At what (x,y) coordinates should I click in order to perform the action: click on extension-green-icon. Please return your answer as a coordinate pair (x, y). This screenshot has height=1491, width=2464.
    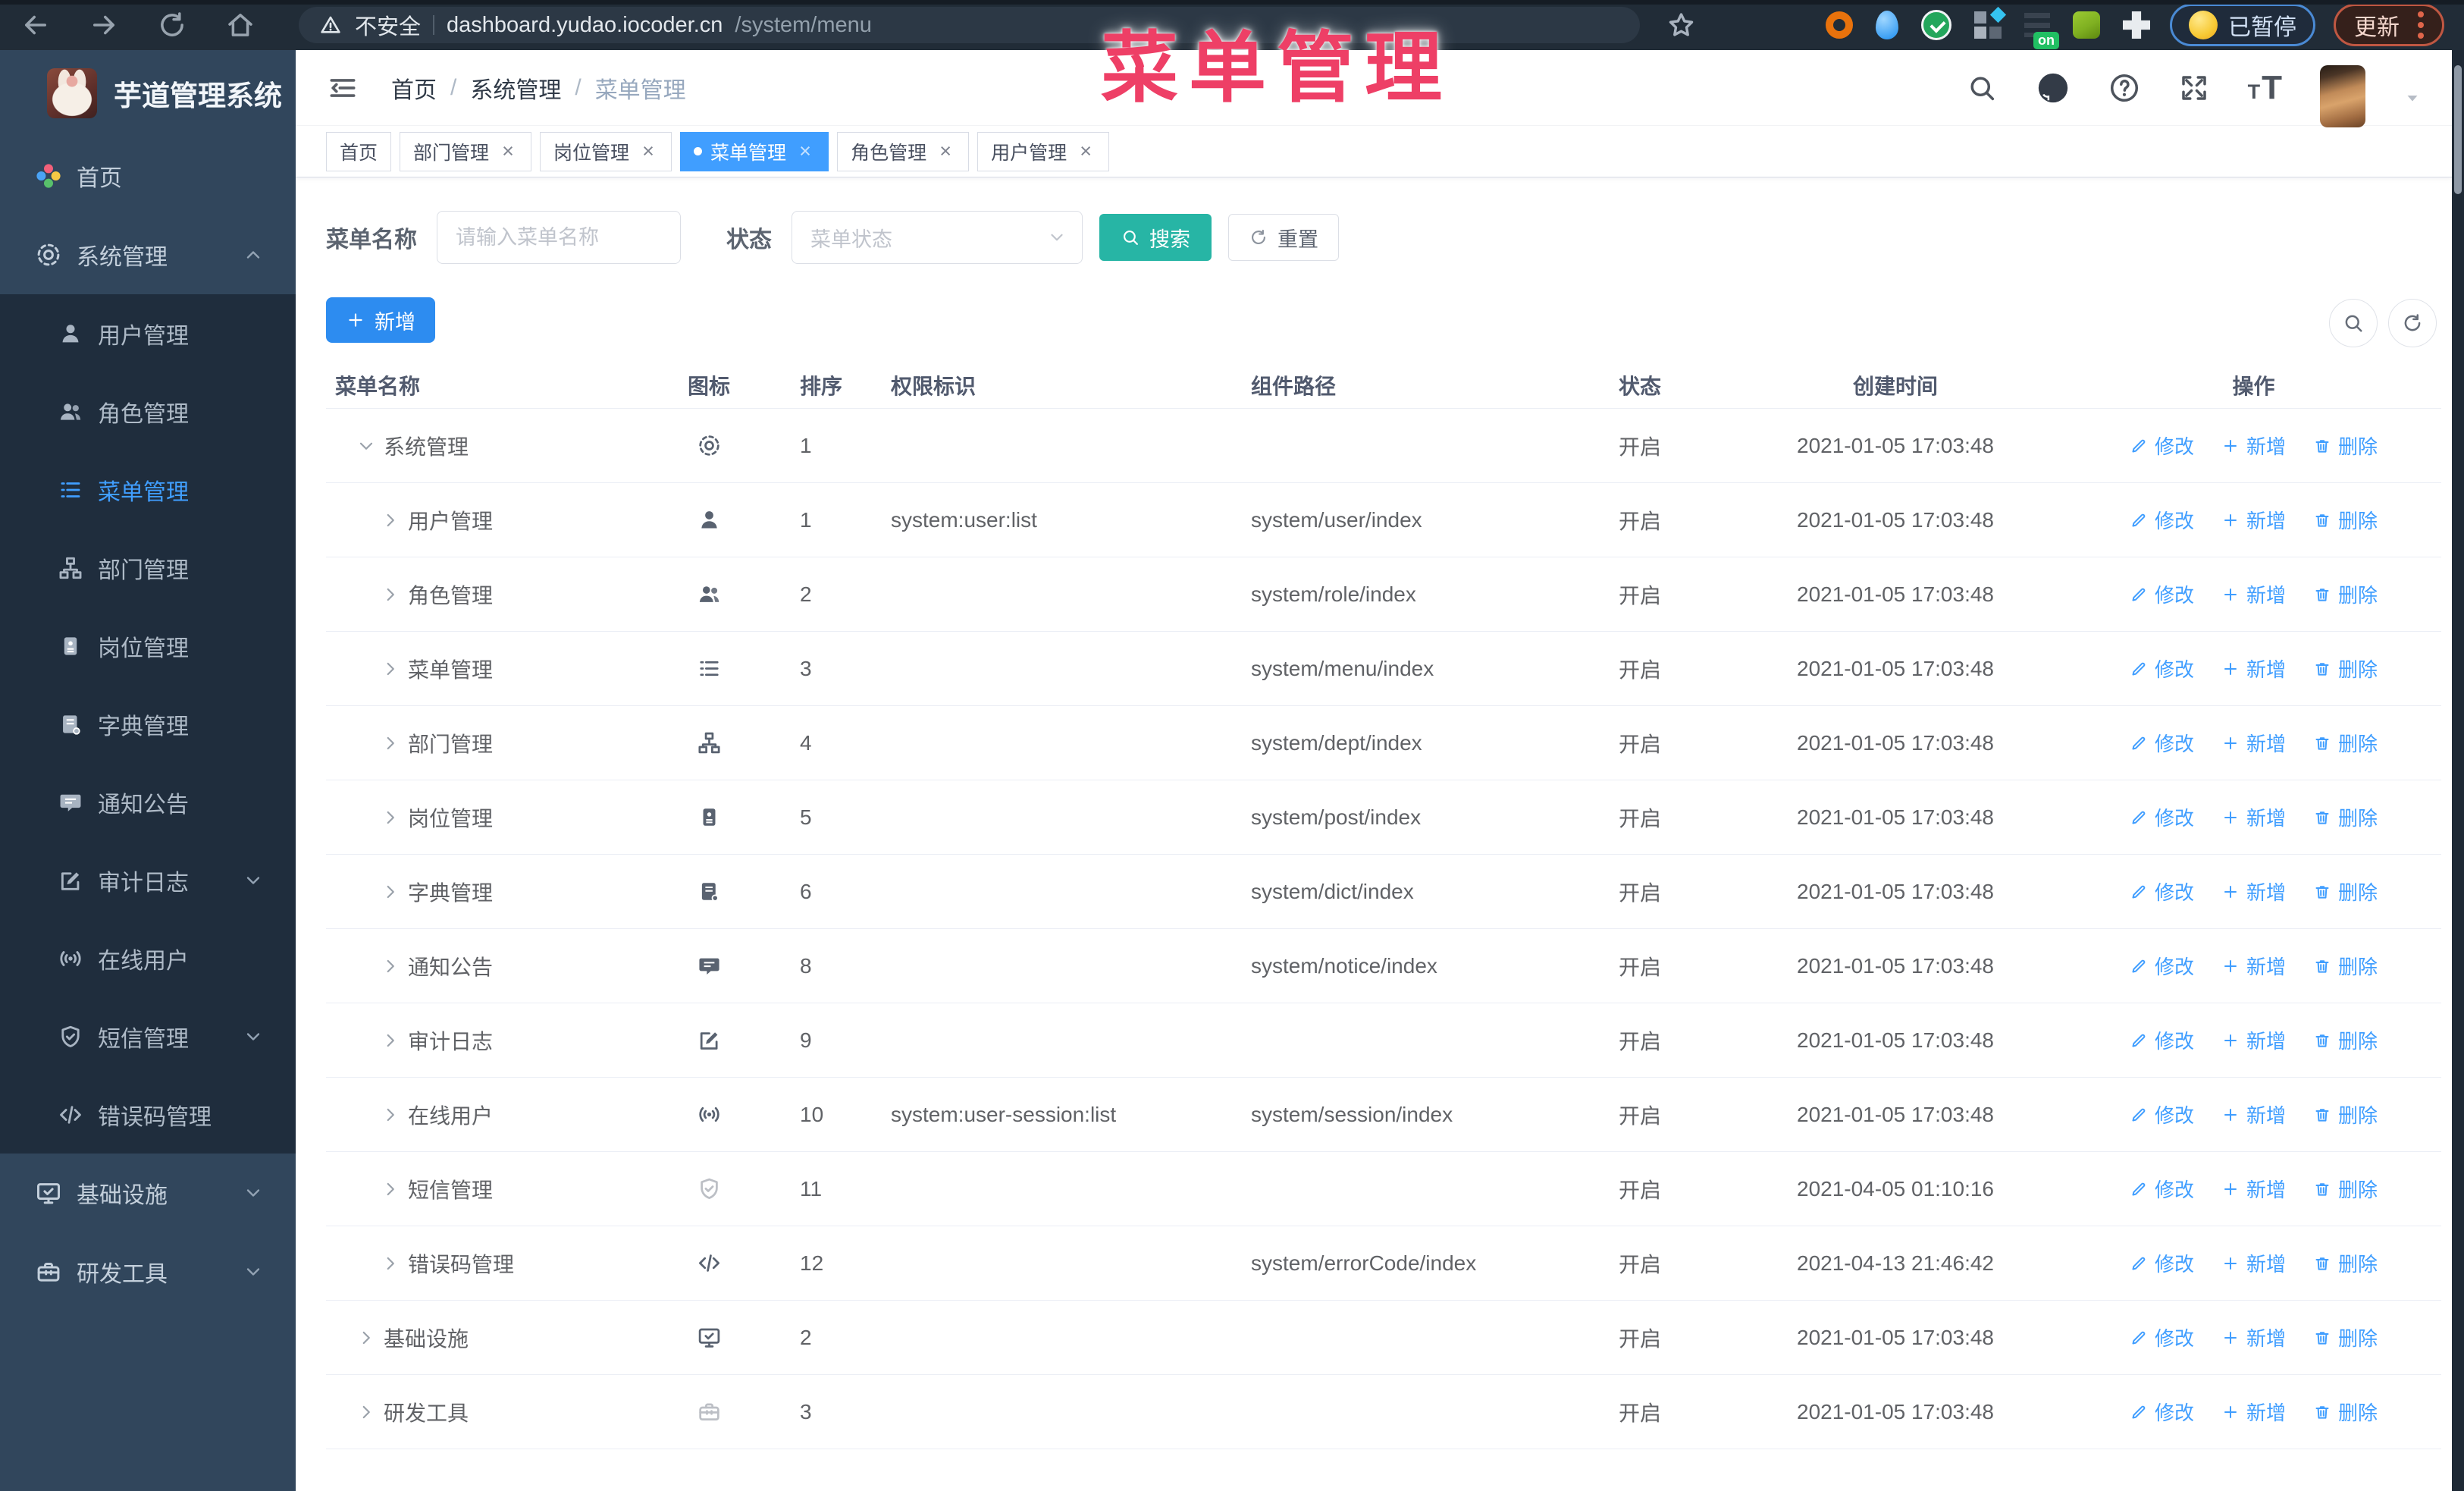
    Looking at the image, I should click on (2086, 25).